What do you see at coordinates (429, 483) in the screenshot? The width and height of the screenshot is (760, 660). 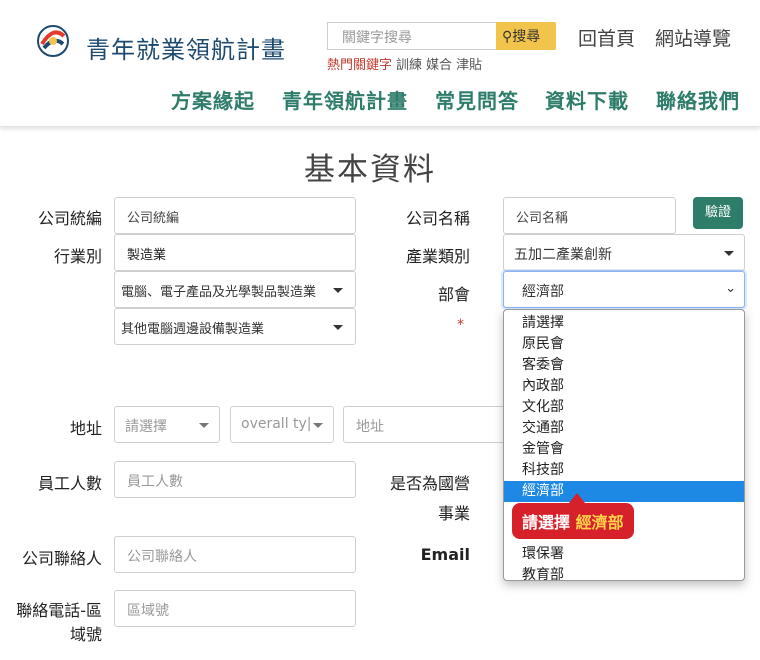 I see `state-owned-label-line1: 是否為國營` at bounding box center [429, 483].